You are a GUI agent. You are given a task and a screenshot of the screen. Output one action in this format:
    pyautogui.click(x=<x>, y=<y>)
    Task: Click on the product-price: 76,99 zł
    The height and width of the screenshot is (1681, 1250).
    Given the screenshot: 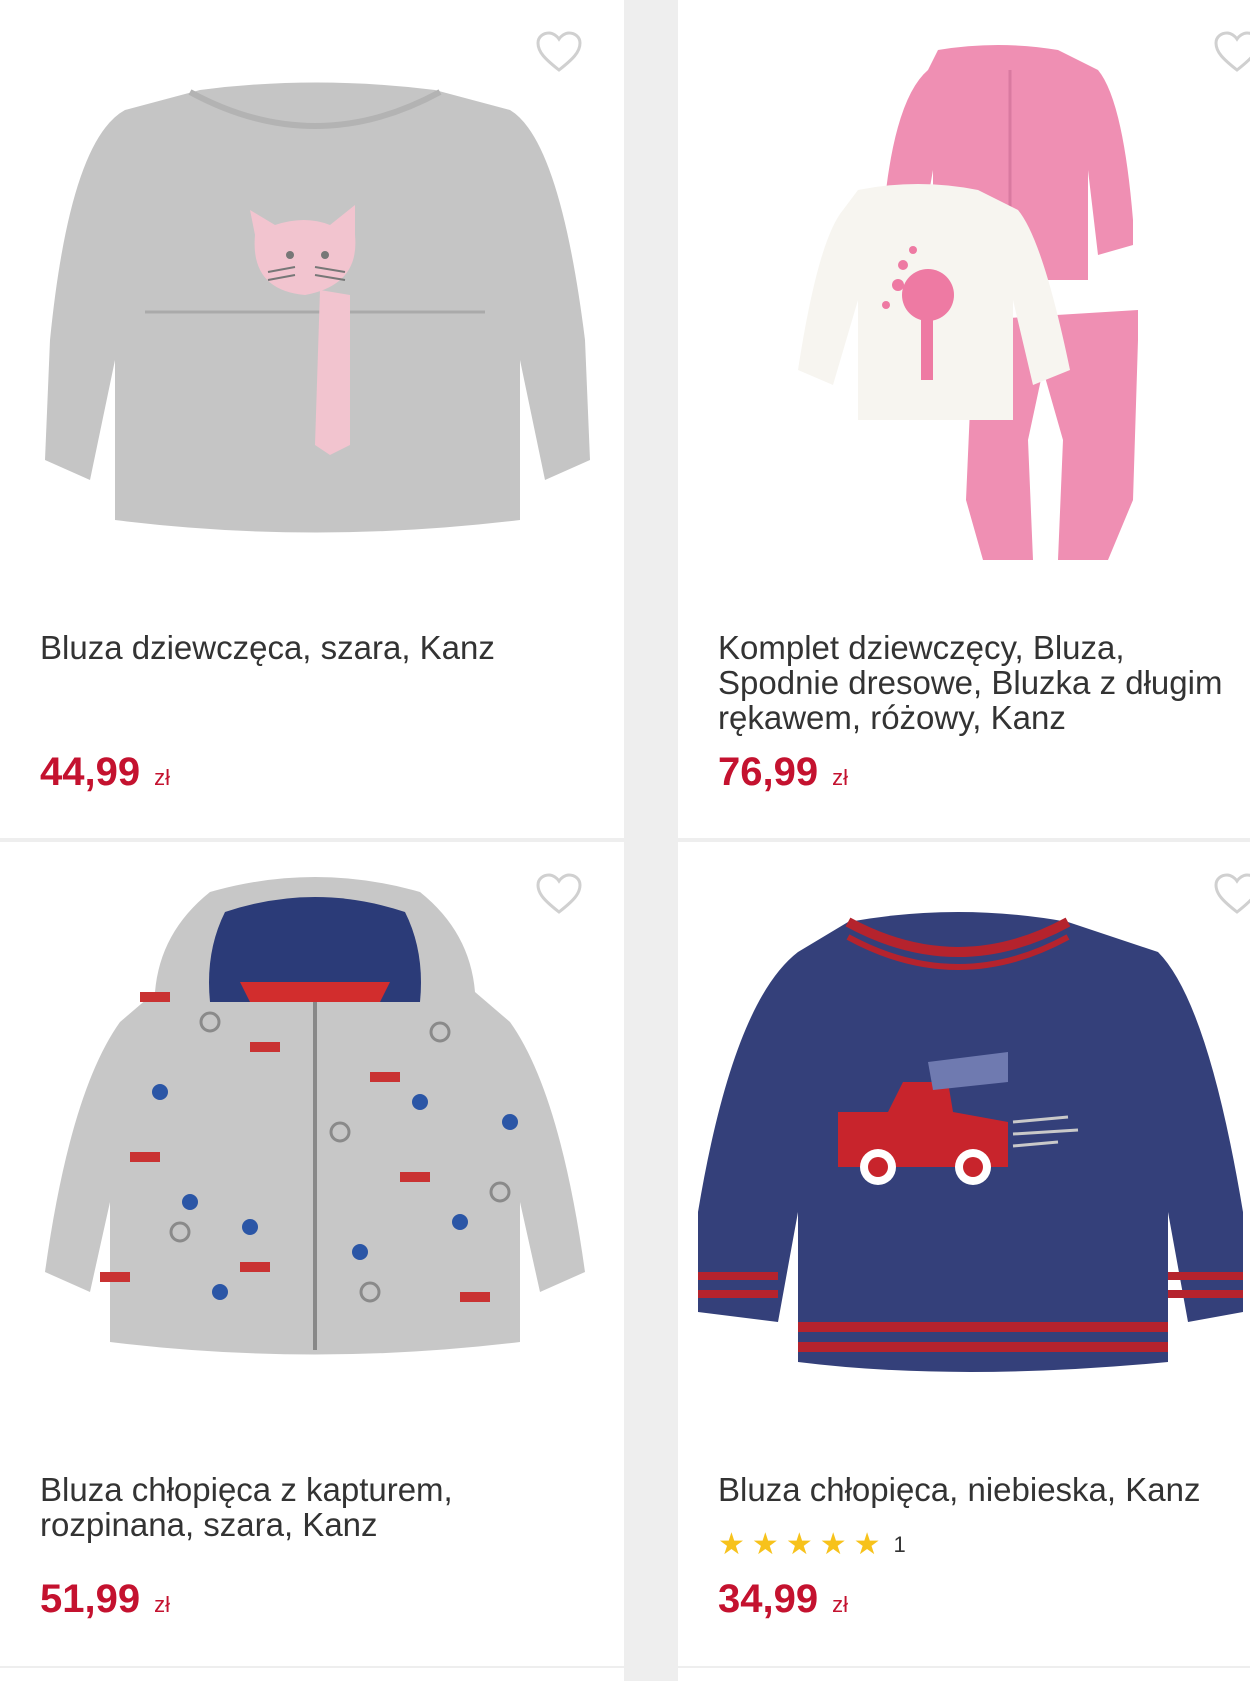 What is the action you would take?
    pyautogui.click(x=783, y=772)
    